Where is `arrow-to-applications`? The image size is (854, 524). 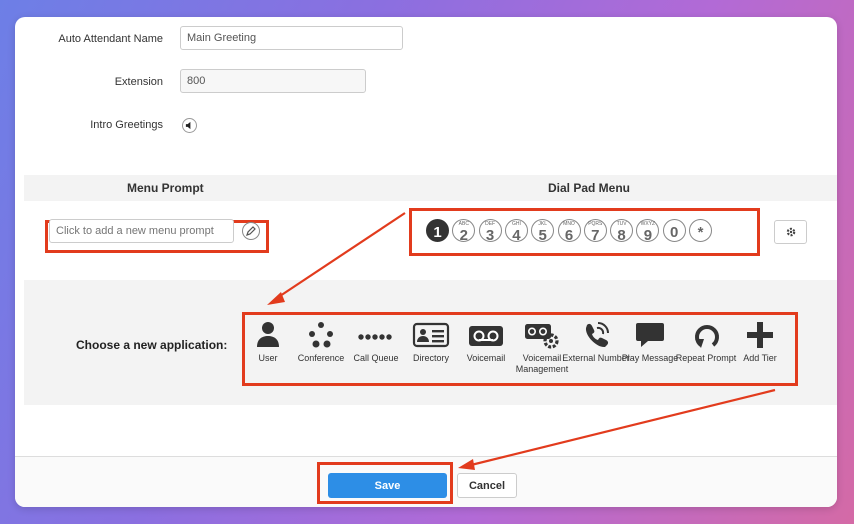 arrow-to-applications is located at coordinates (341, 255).